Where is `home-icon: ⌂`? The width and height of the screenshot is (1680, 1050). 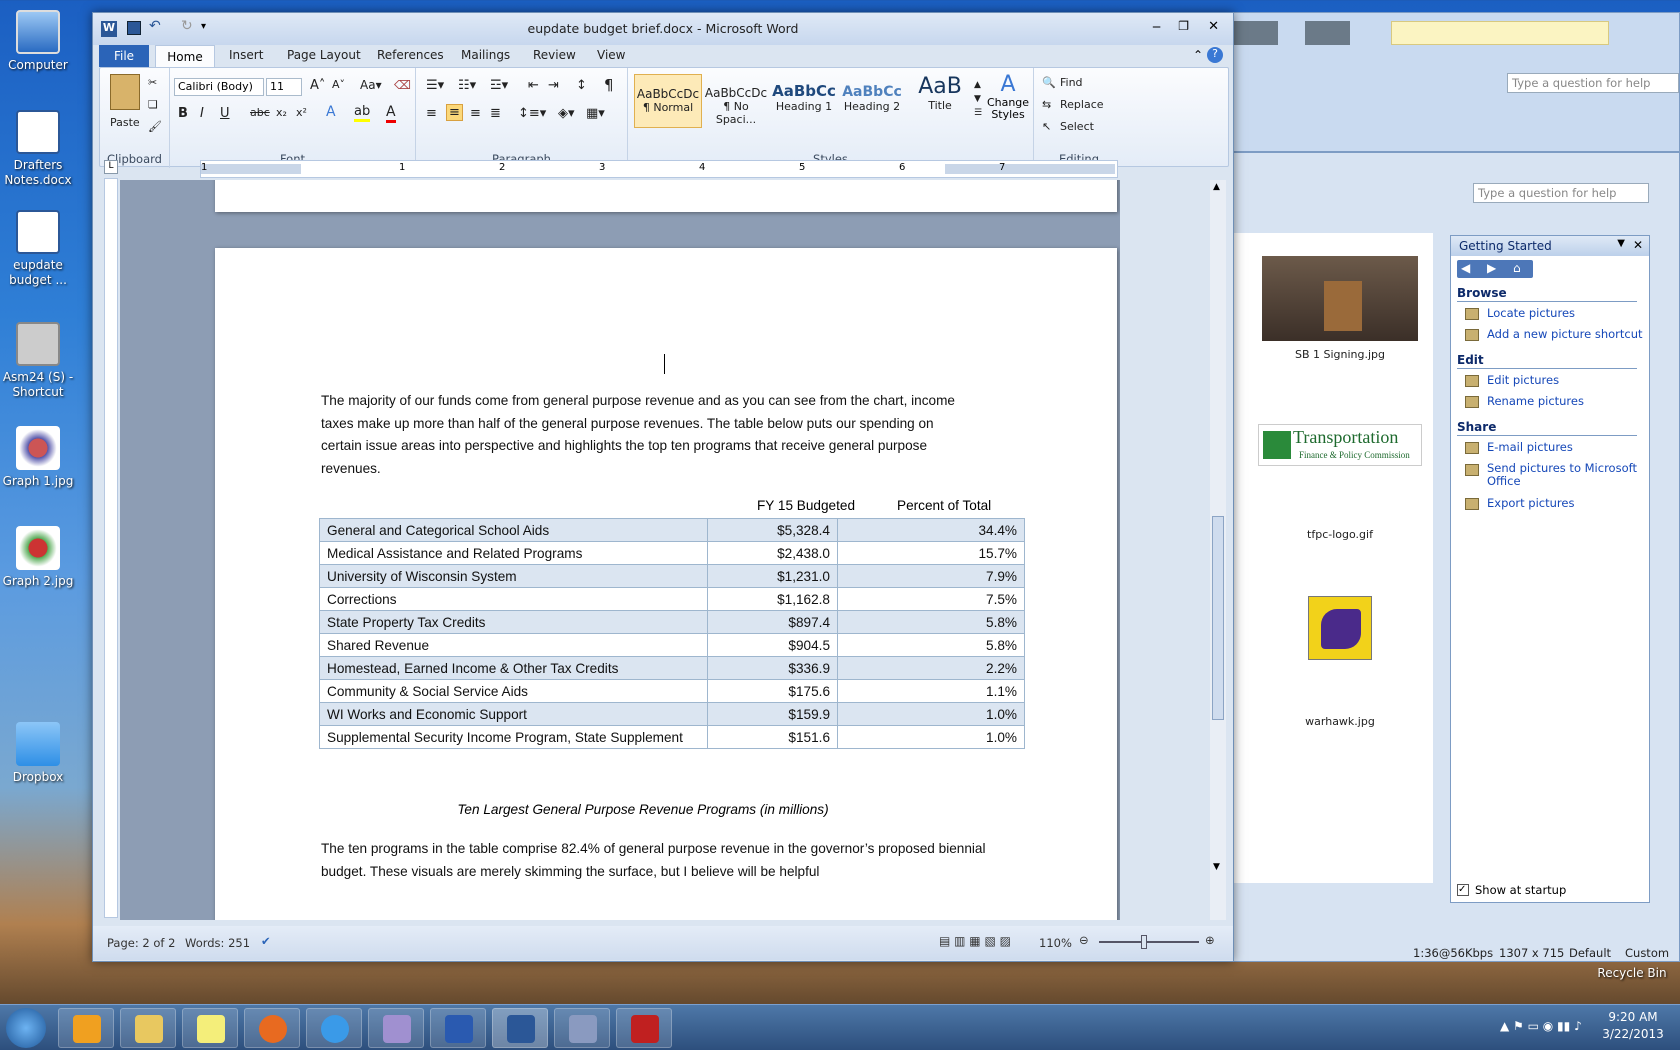 home-icon: ⌂ is located at coordinates (1517, 268).